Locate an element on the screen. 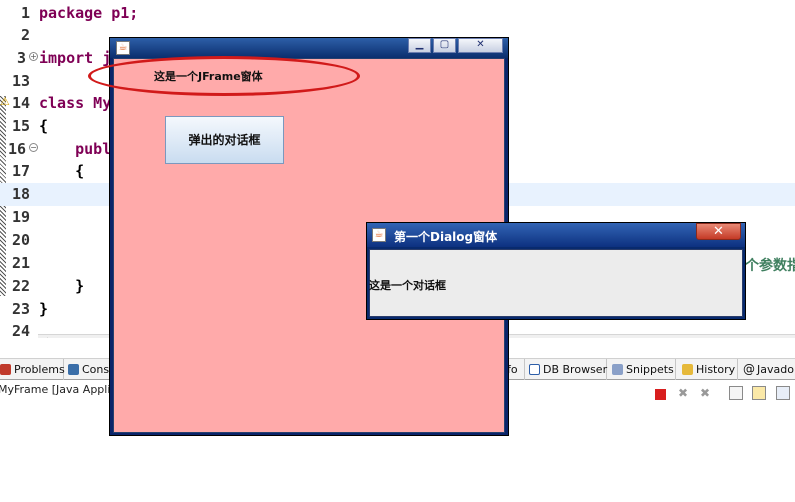 The width and height of the screenshot is (795, 502). javadoc-icon: @ is located at coordinates (749, 369).